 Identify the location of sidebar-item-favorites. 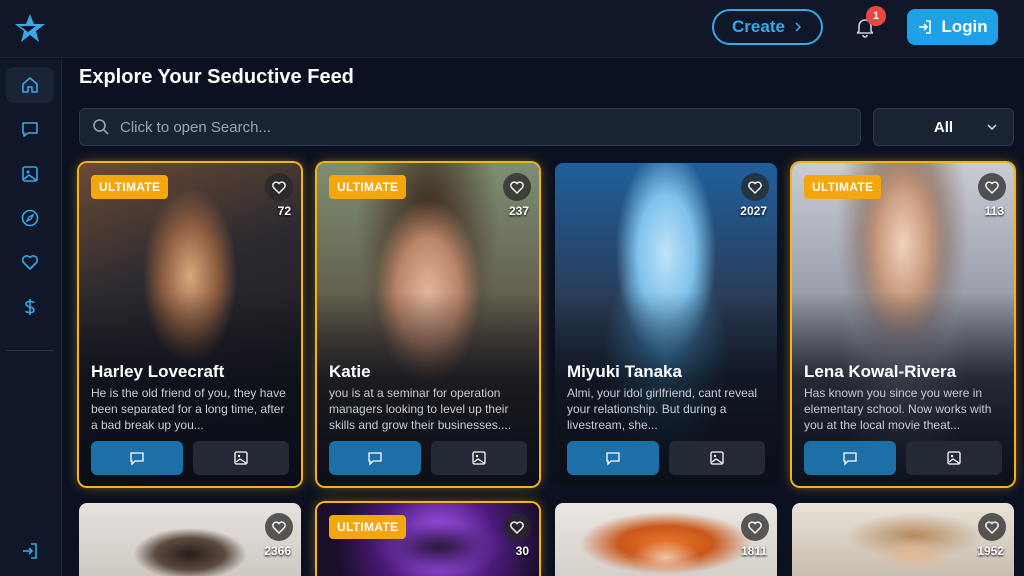
(30, 262).